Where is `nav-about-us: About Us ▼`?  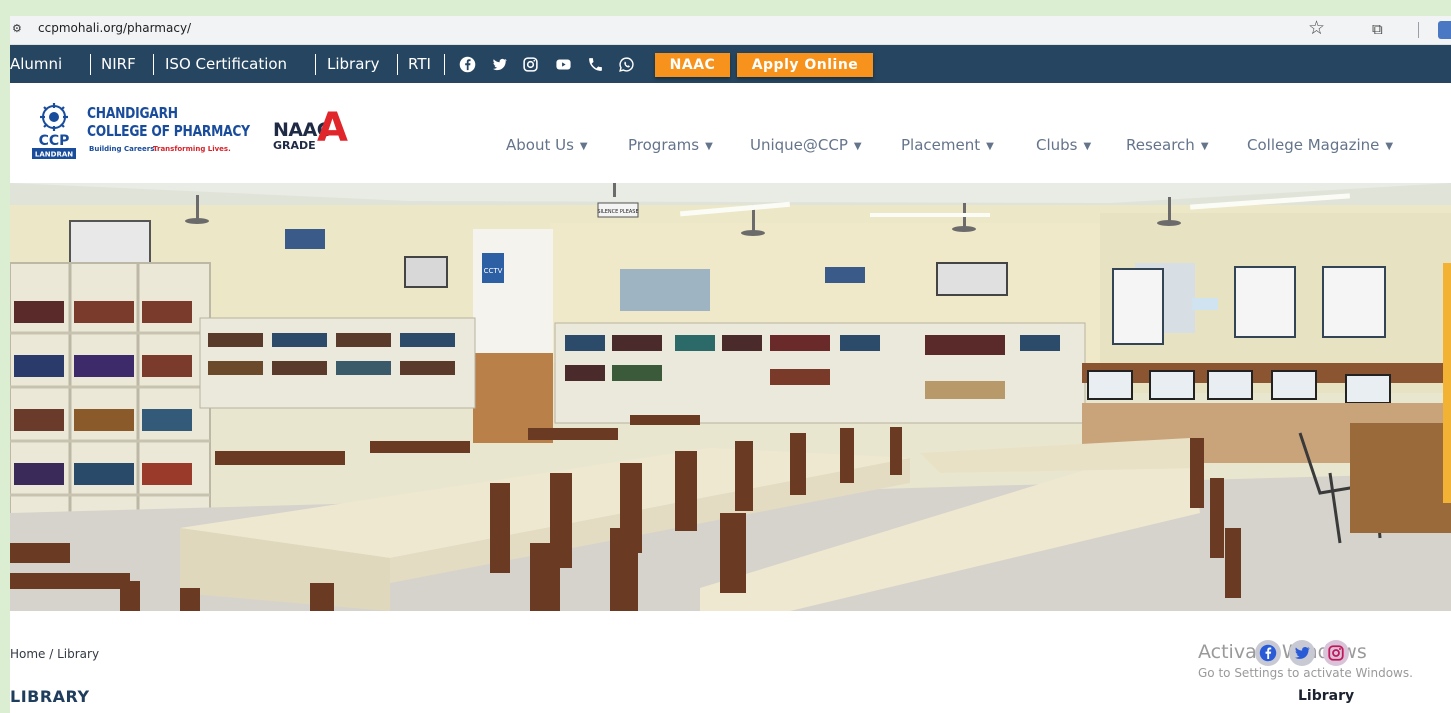 nav-about-us: About Us ▼ is located at coordinates (547, 145).